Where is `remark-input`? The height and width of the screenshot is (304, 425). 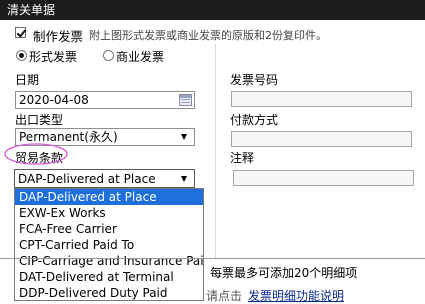
remark-input is located at coordinates (323, 178).